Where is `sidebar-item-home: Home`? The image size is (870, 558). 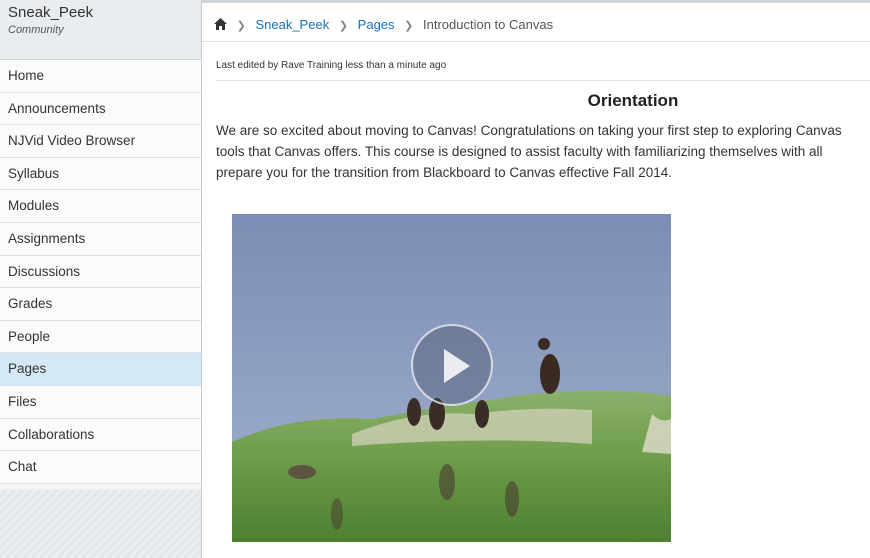 sidebar-item-home: Home is located at coordinates (100, 76).